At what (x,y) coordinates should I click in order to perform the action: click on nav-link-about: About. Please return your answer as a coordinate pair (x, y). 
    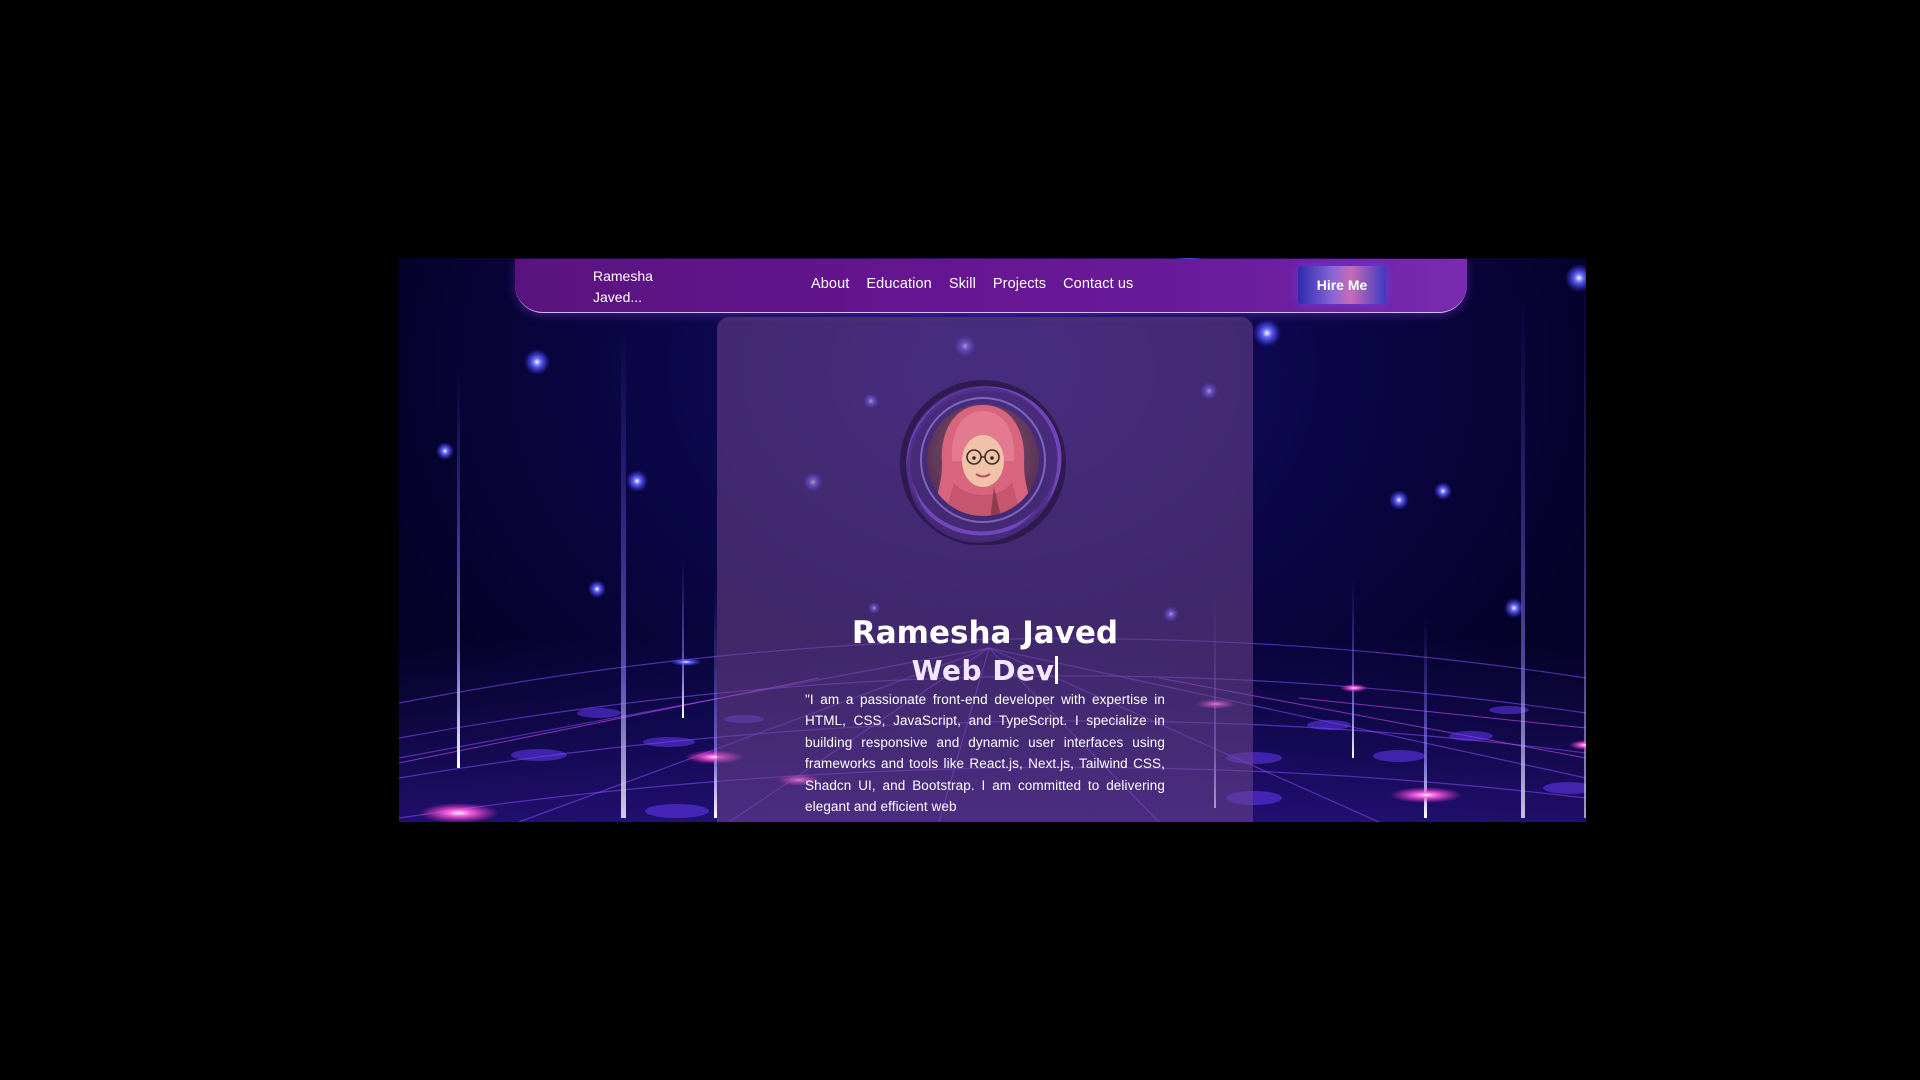
    Looking at the image, I should click on (830, 284).